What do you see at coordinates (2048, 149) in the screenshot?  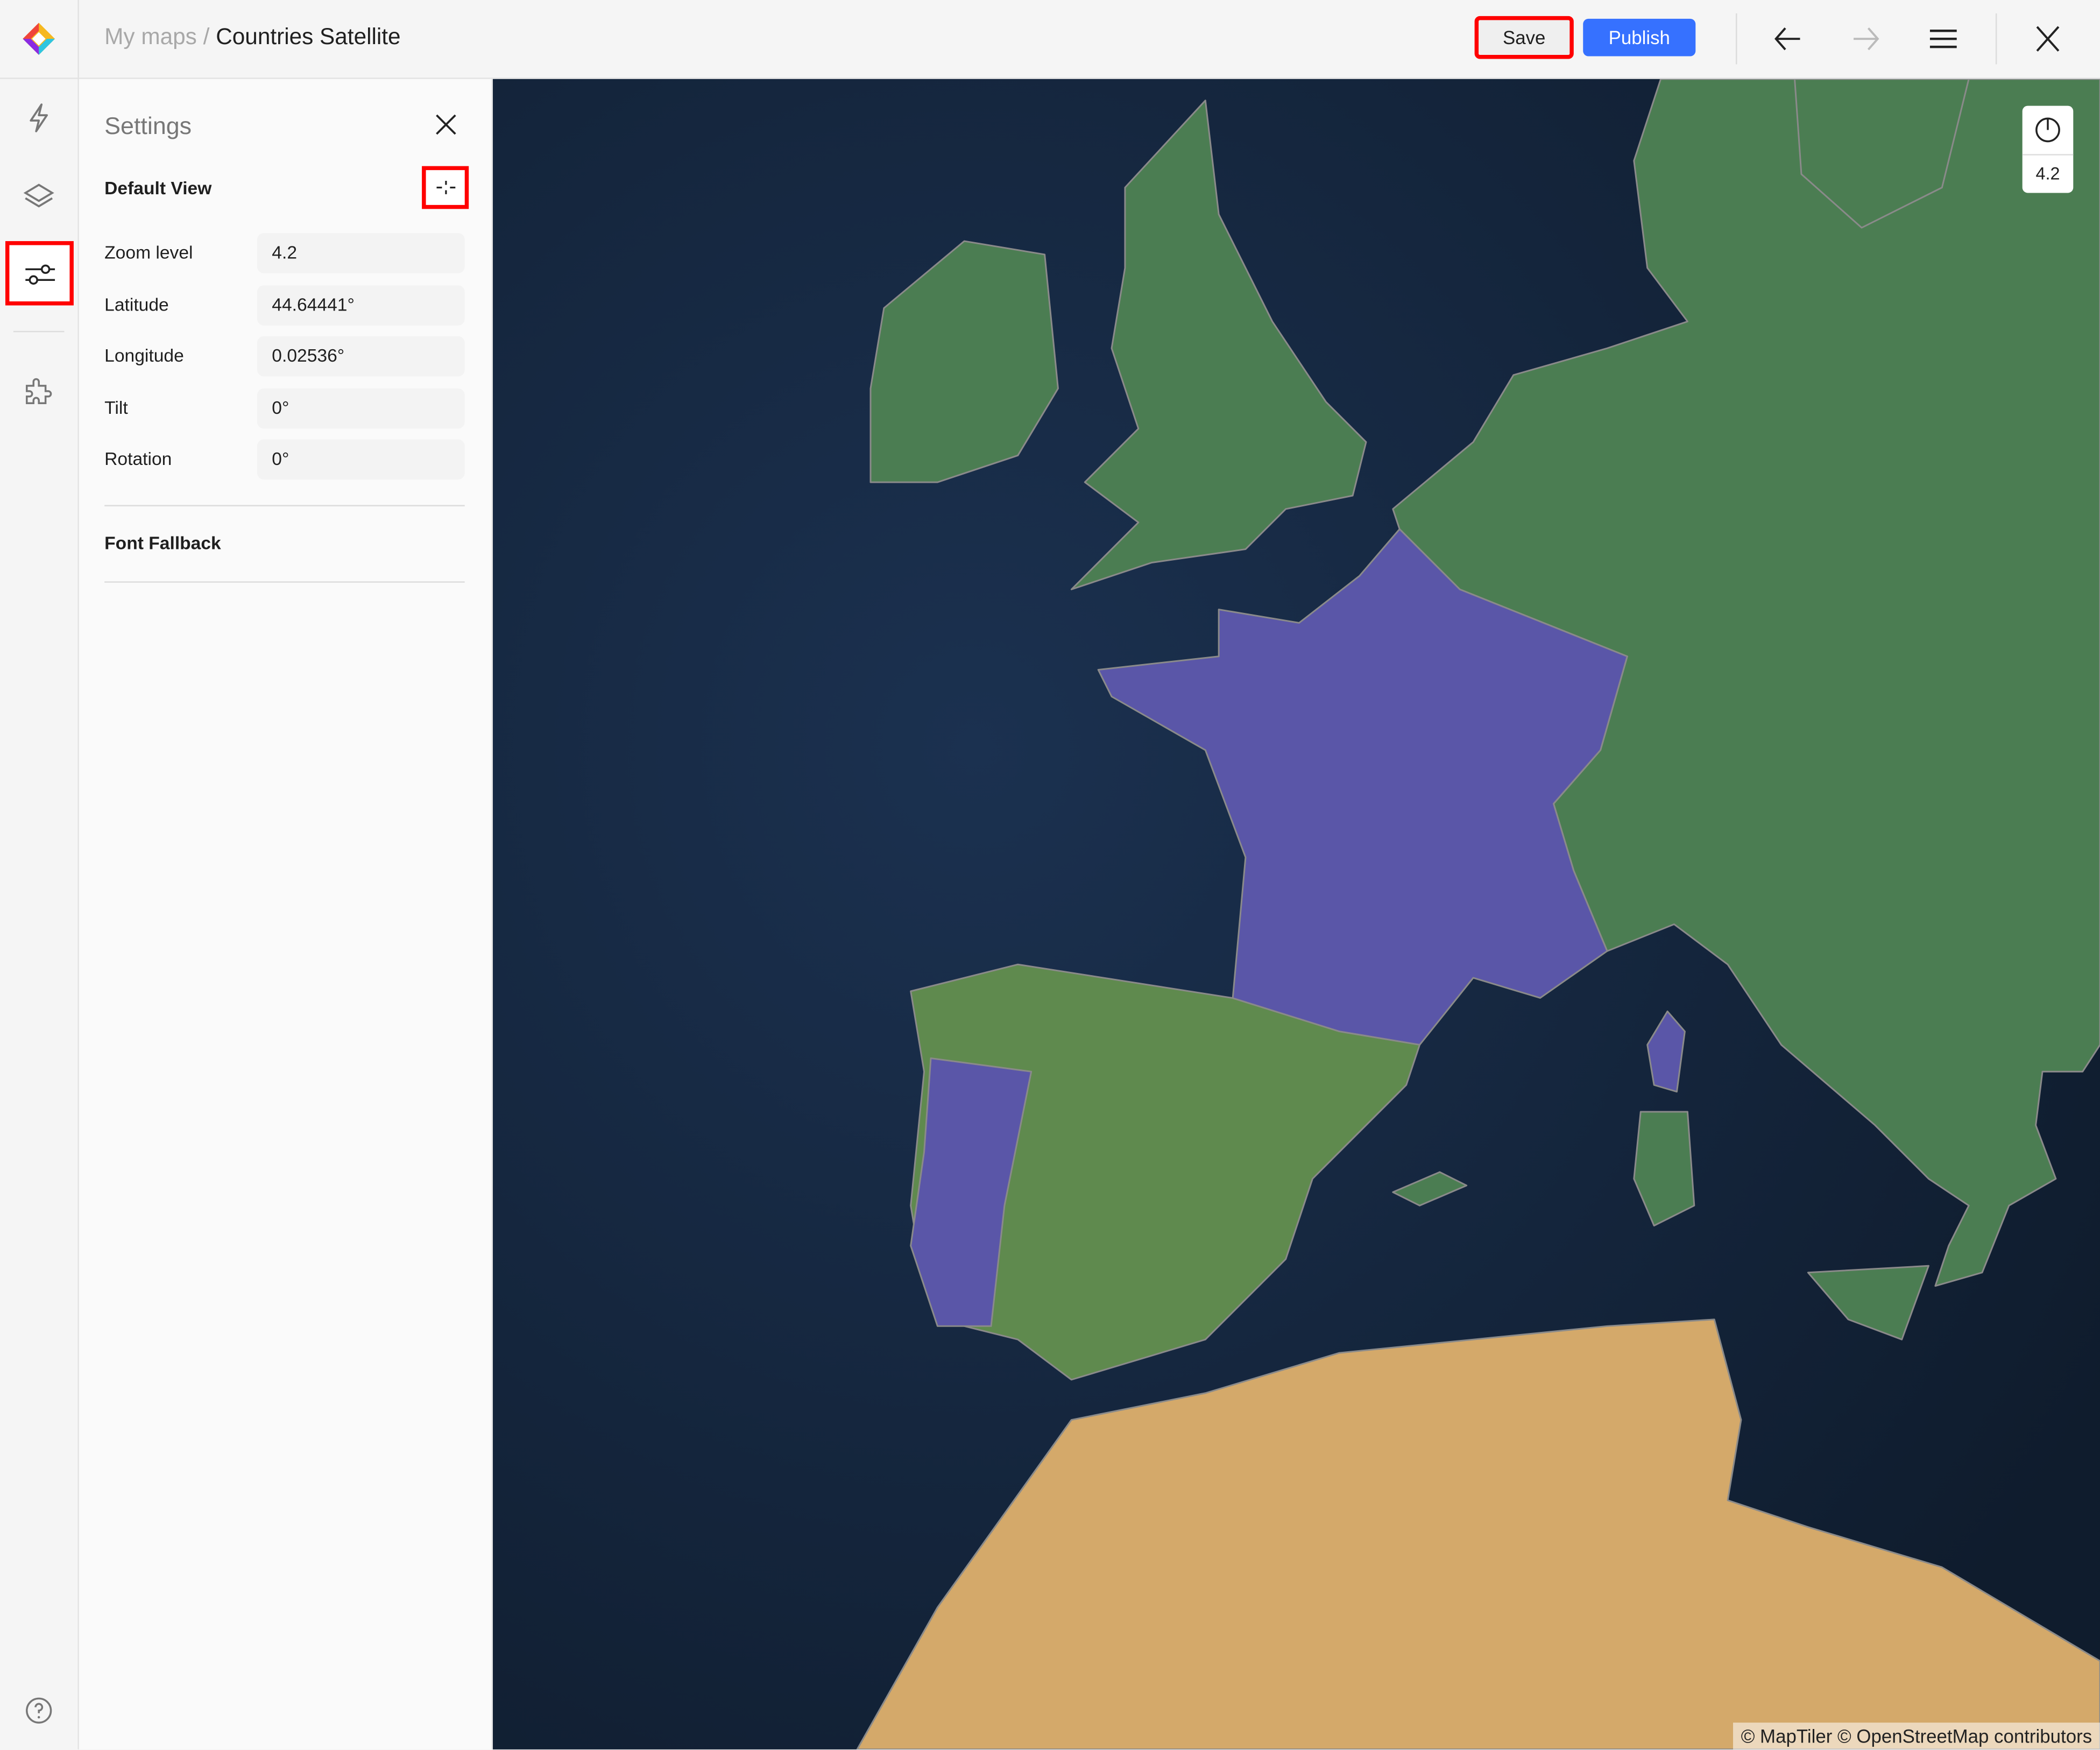 I see `zoom-indicator: 4.2` at bounding box center [2048, 149].